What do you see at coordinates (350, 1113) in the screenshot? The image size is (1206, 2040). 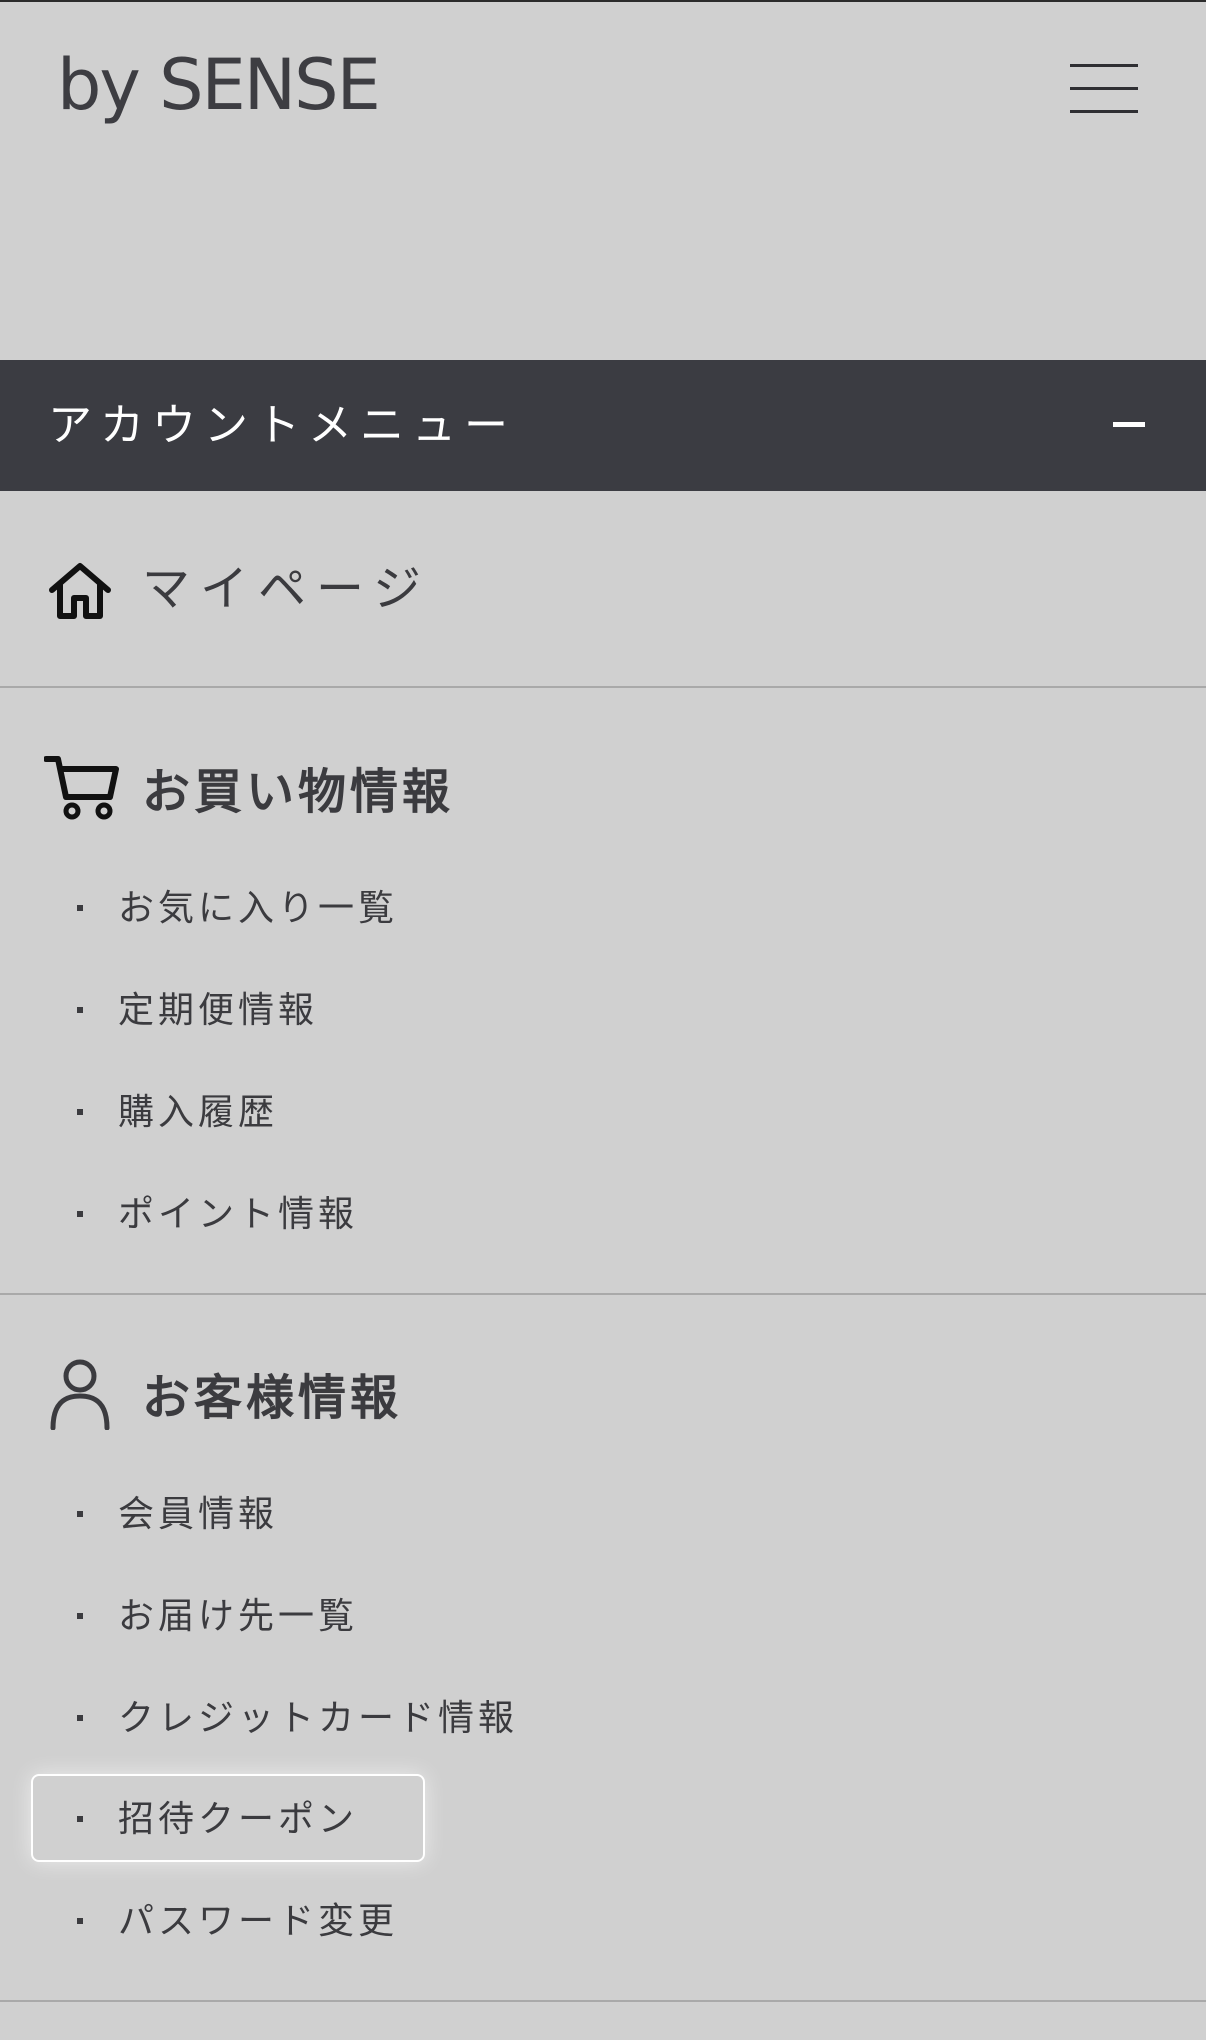 I see `purchase-history-link: 購入履歴` at bounding box center [350, 1113].